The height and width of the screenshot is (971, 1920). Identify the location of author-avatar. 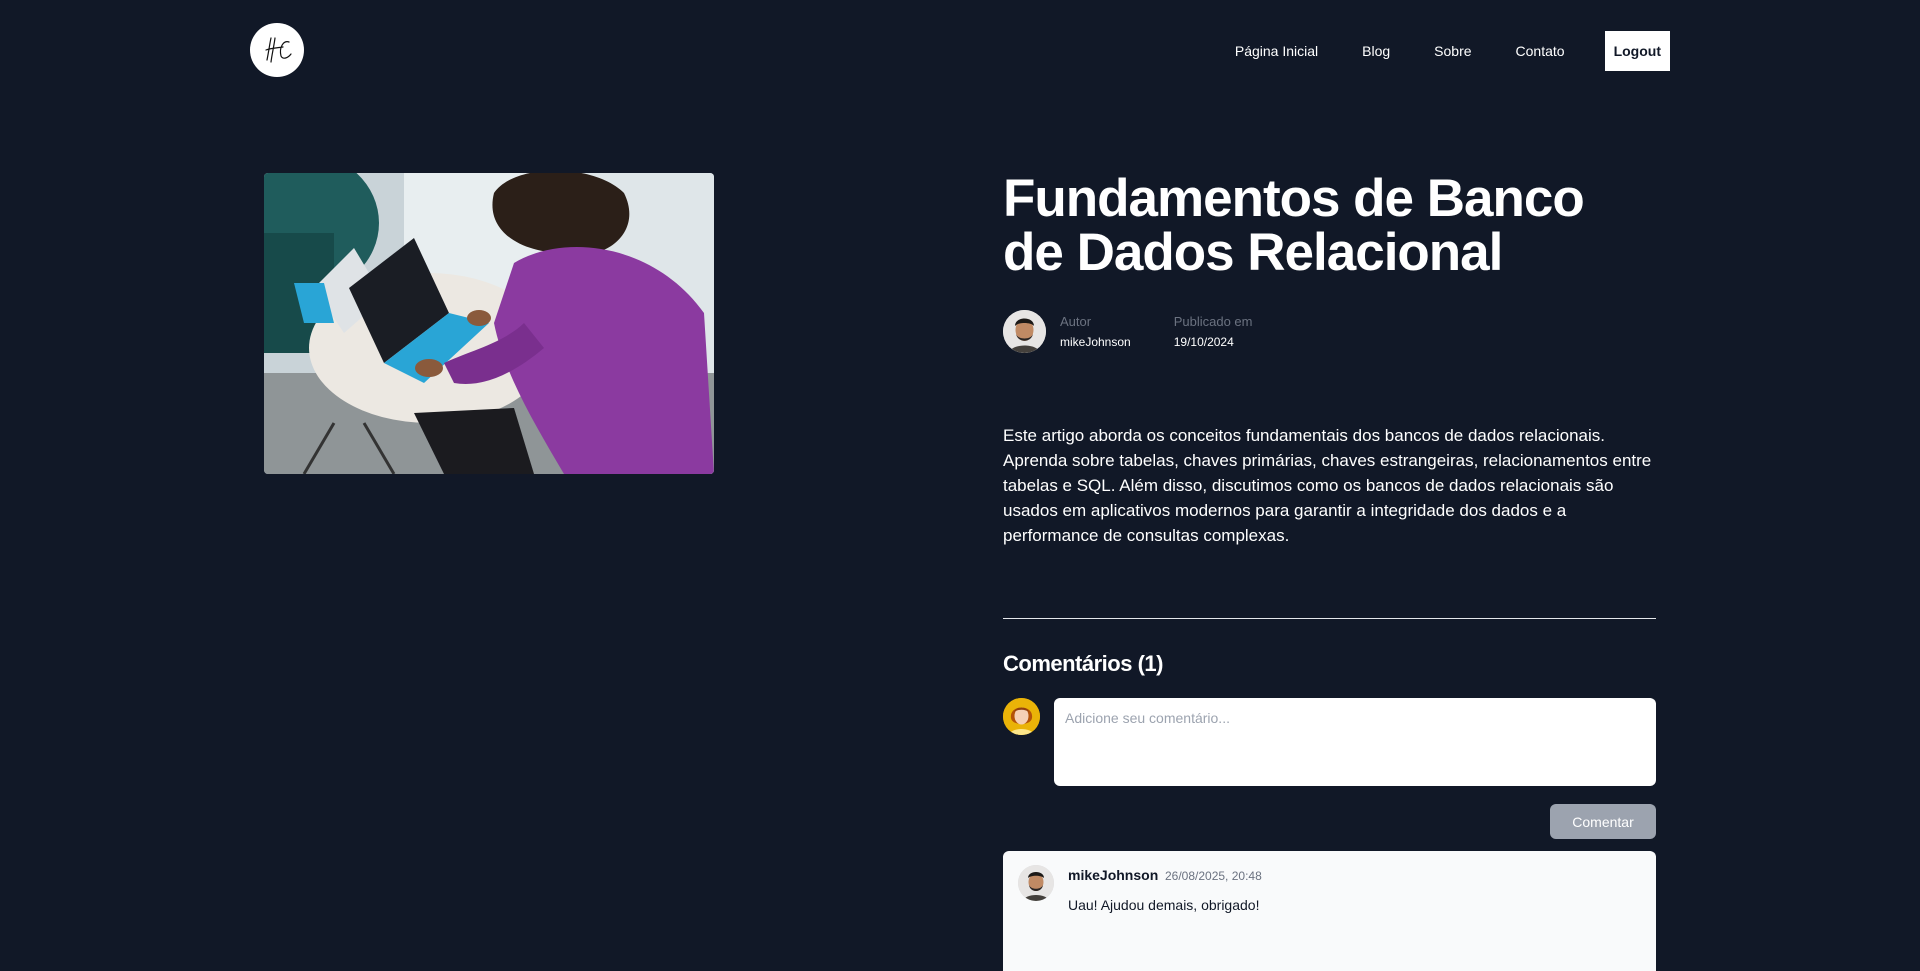
(1024, 331).